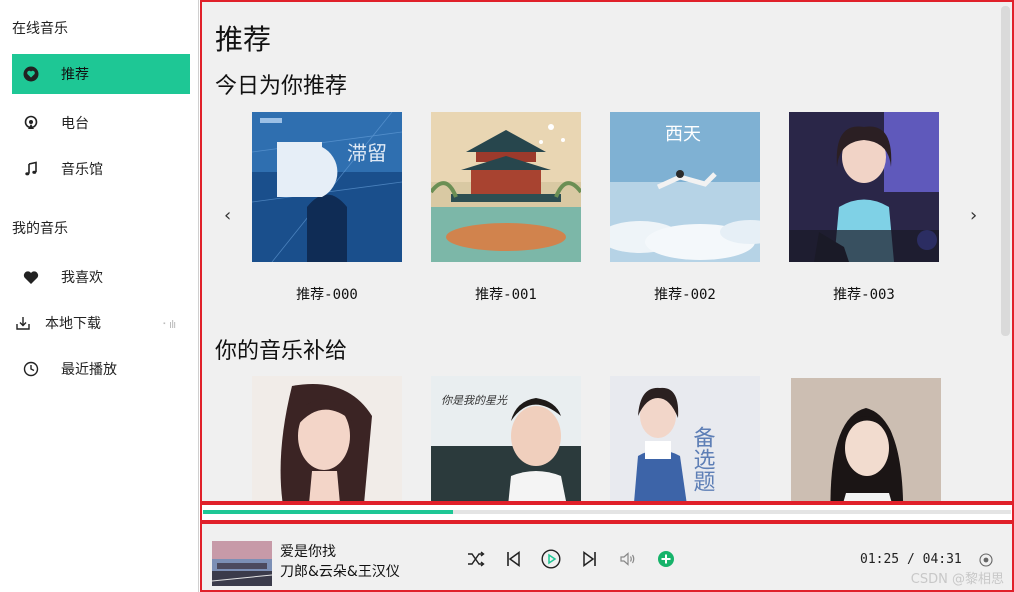  I want to click on song-artist: 刀郎&云朵&王汉仪, so click(340, 572).